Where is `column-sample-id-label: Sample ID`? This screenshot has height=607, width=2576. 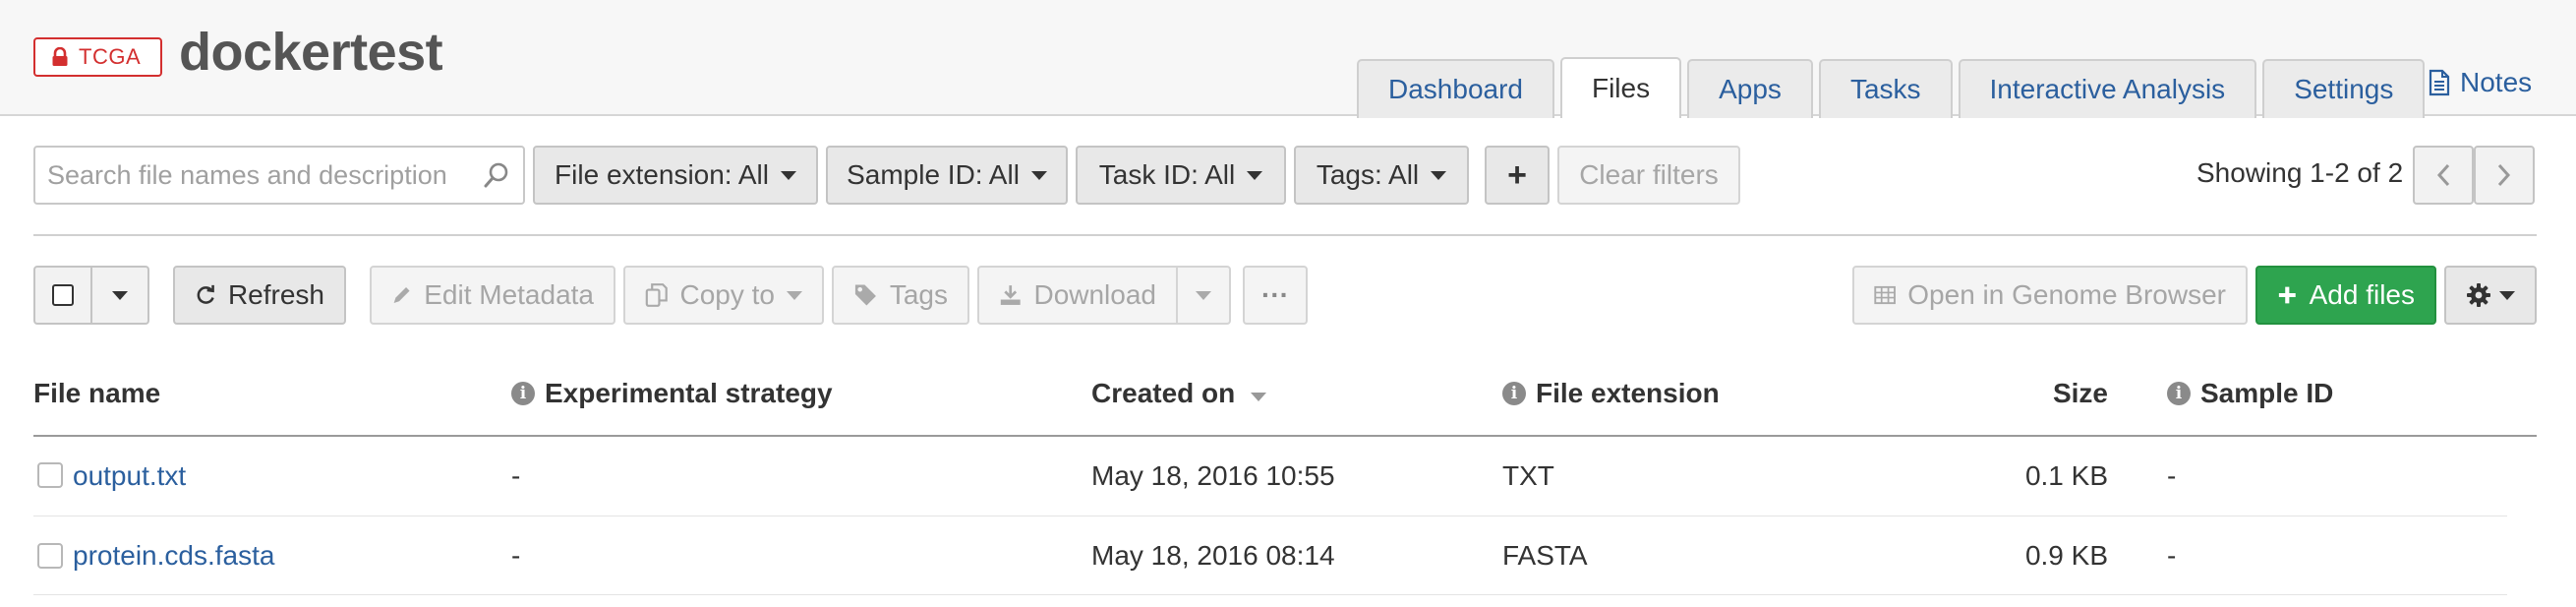 column-sample-id-label: Sample ID is located at coordinates (2267, 393).